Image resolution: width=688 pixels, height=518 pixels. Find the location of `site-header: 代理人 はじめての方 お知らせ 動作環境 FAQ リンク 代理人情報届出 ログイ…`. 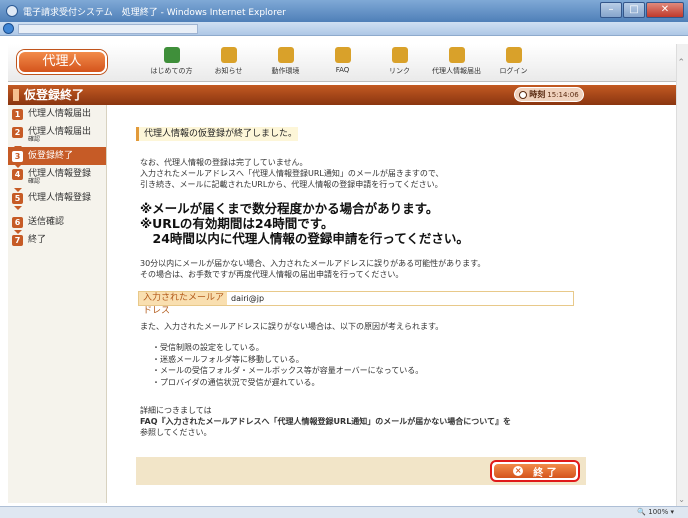

site-header: 代理人 はじめての方 お知らせ 動作環境 FAQ リンク 代理人情報届出 ログイ… is located at coordinates (342, 63).